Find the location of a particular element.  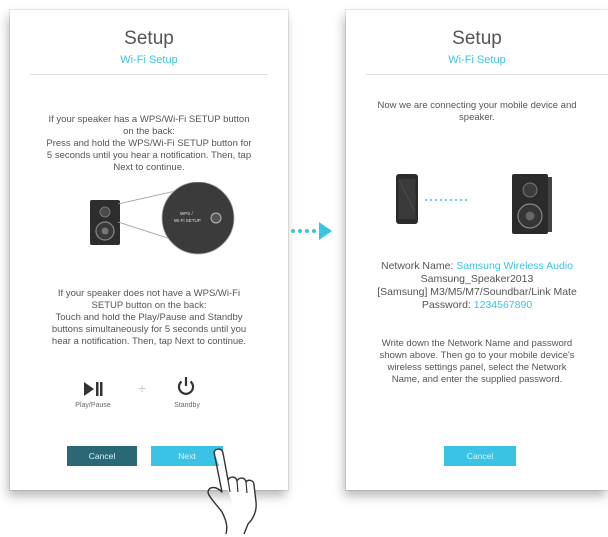

network-name-row: Network Name: Samsung Wireless Audio is located at coordinates (477, 266).